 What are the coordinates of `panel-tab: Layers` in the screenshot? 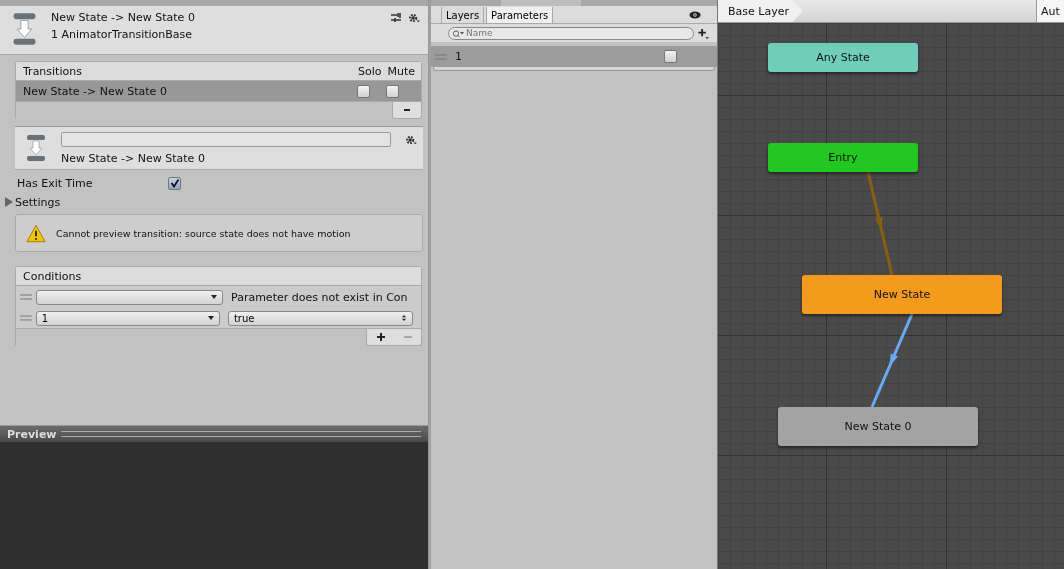 It's located at (463, 15).